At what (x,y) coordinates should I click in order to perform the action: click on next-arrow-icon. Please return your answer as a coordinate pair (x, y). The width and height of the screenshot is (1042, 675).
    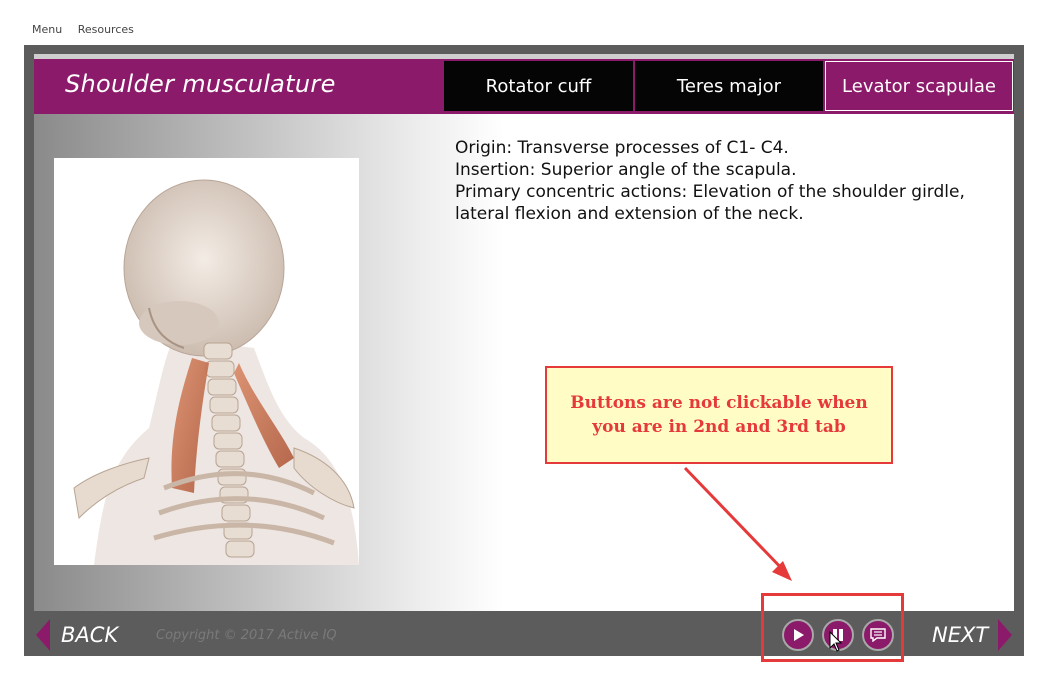
    Looking at the image, I should click on (1005, 635).